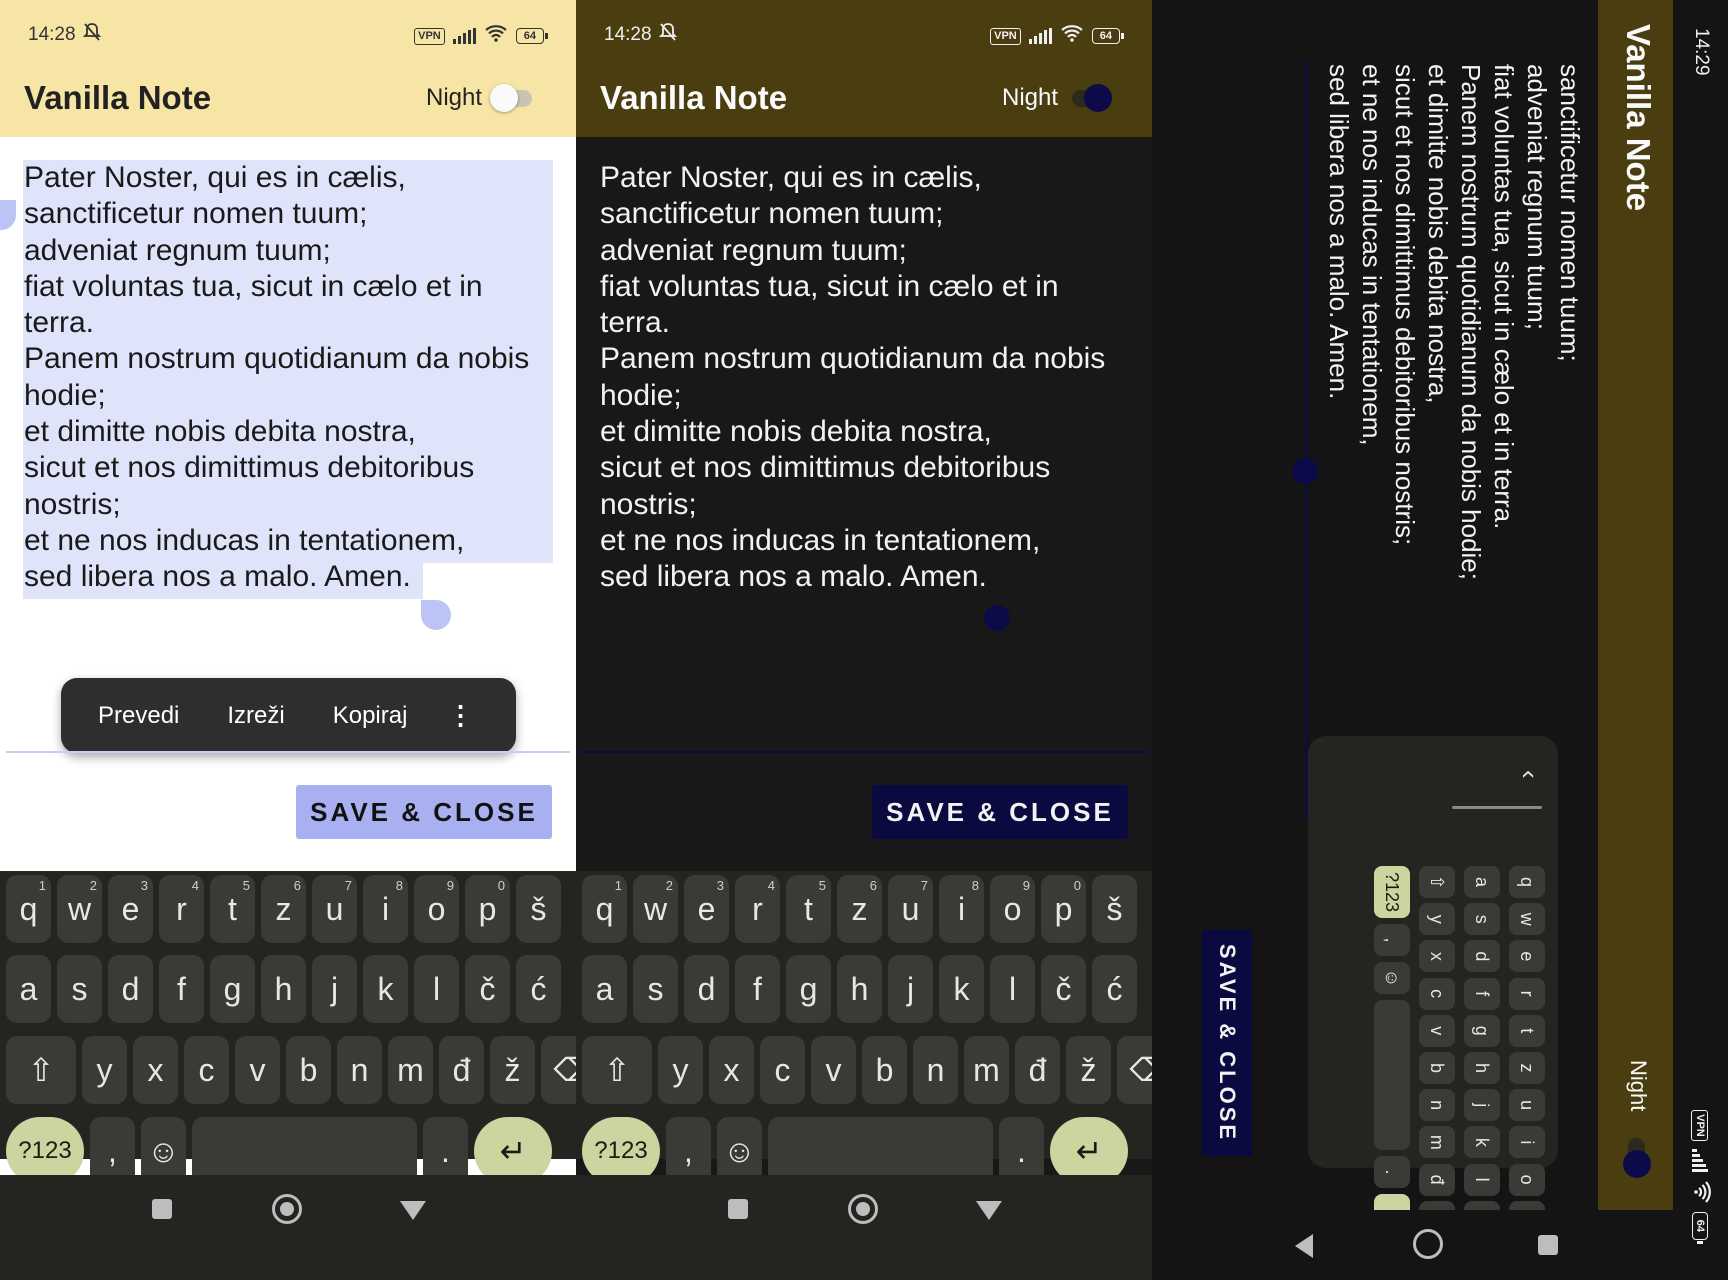 This screenshot has width=1728, height=1280. Describe the element at coordinates (1088, 1070) in the screenshot. I see `key-ž: ž` at that location.